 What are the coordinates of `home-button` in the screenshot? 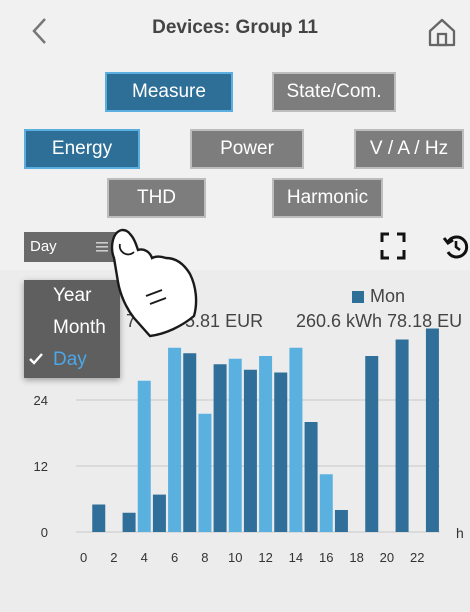 It's located at (442, 32).